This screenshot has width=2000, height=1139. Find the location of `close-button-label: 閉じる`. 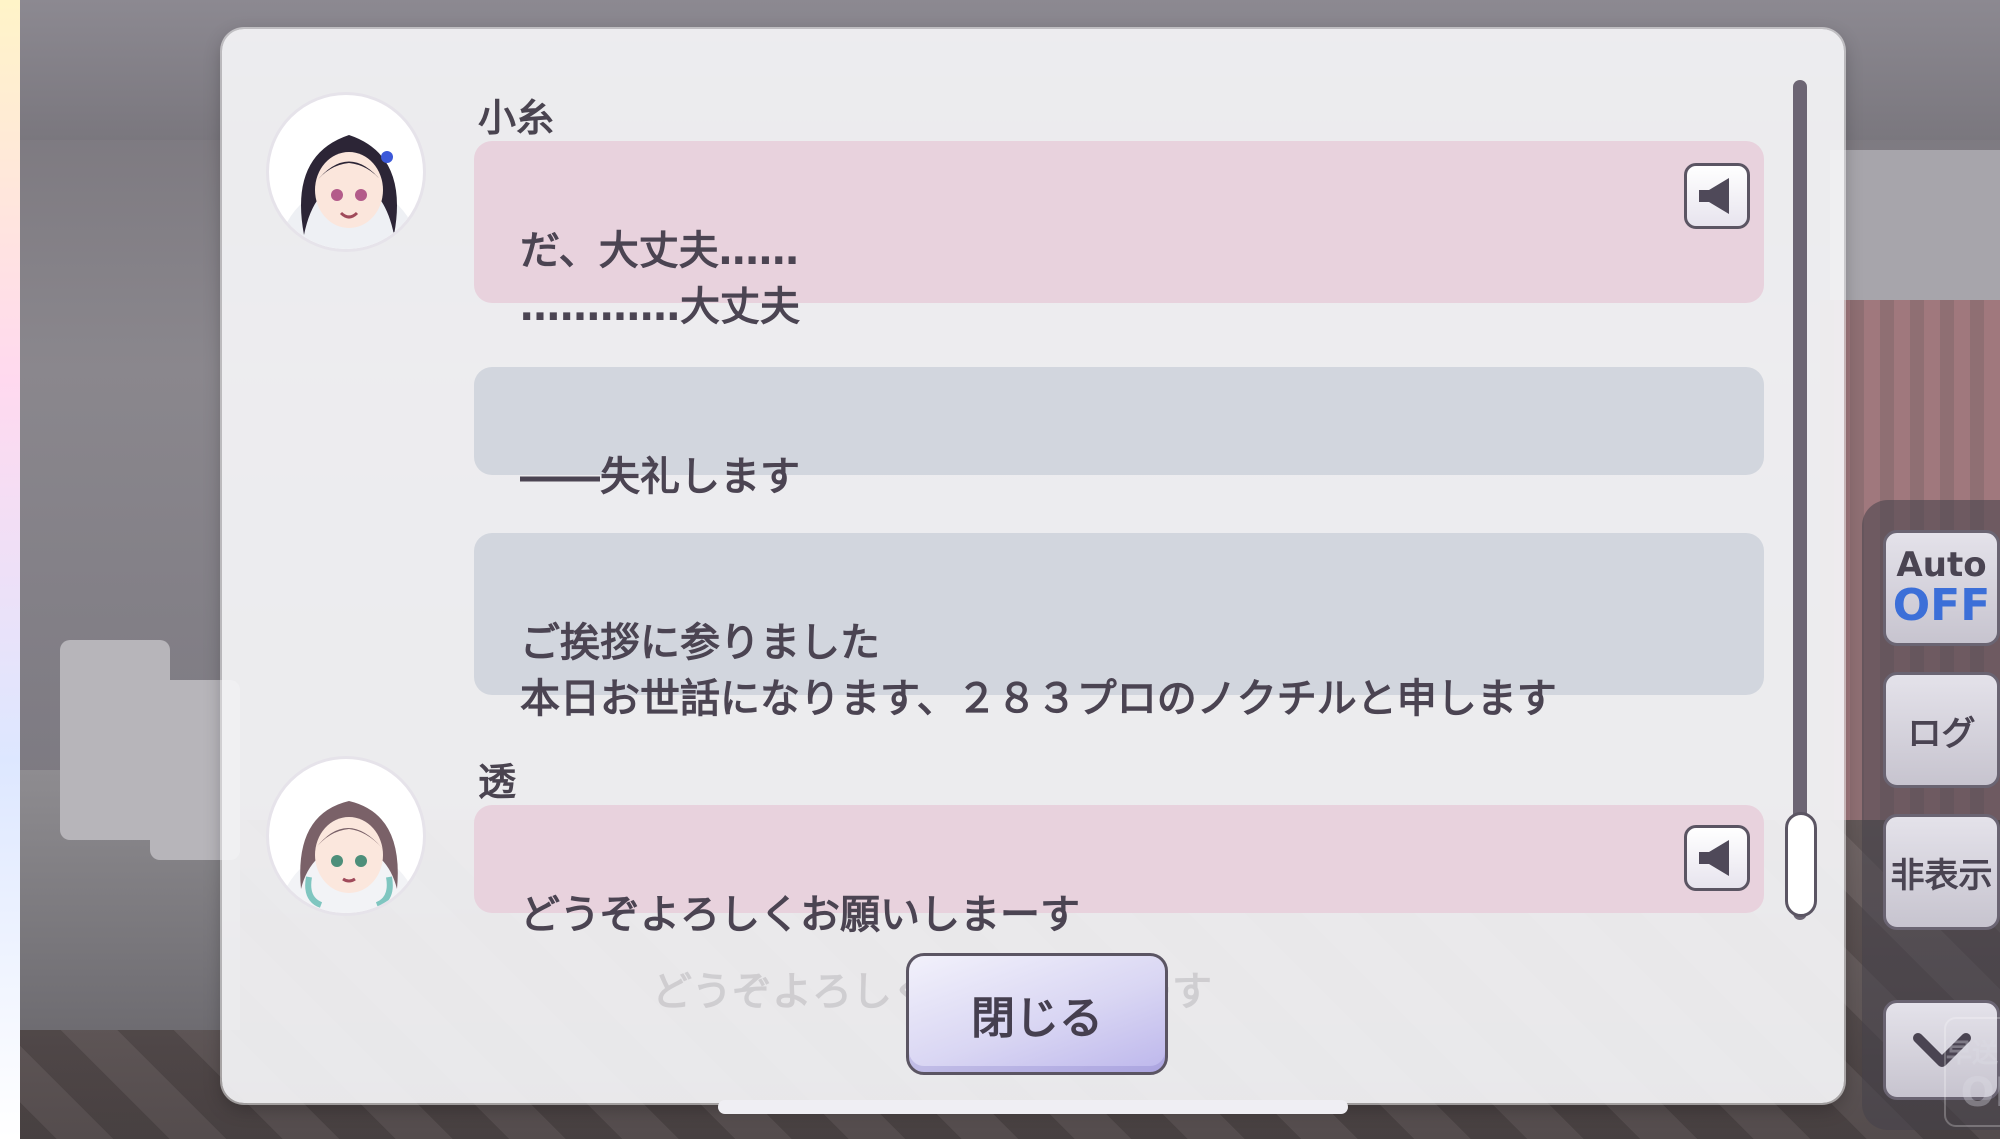

close-button-label: 閉じる is located at coordinates (1037, 1018).